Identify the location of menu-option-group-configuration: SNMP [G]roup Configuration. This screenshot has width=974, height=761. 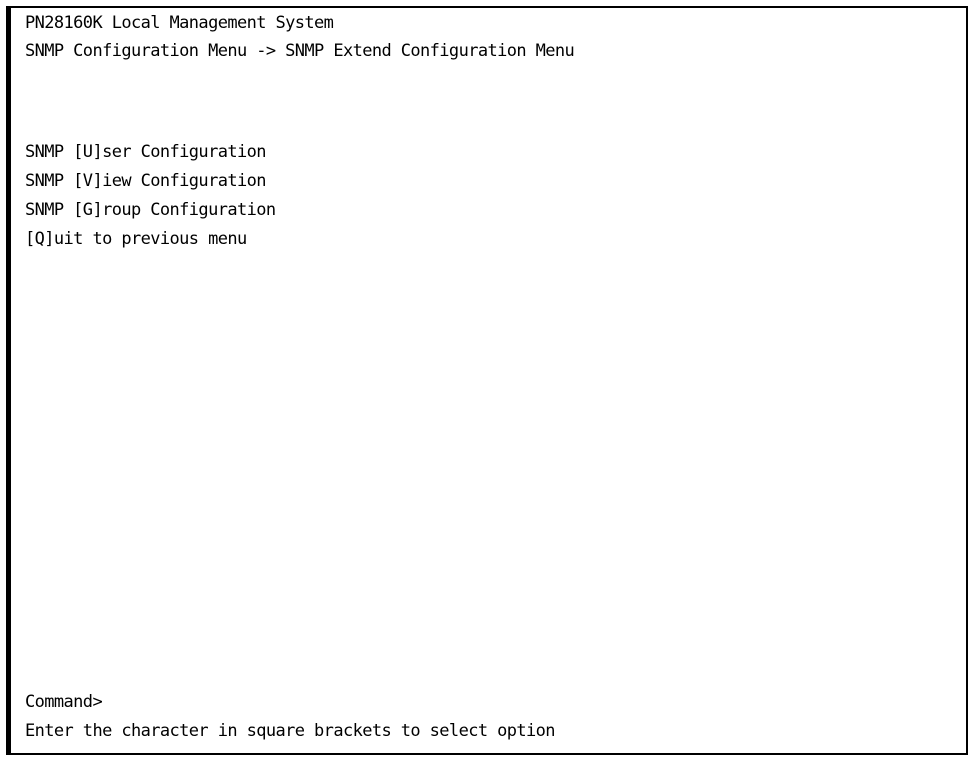
(150, 210).